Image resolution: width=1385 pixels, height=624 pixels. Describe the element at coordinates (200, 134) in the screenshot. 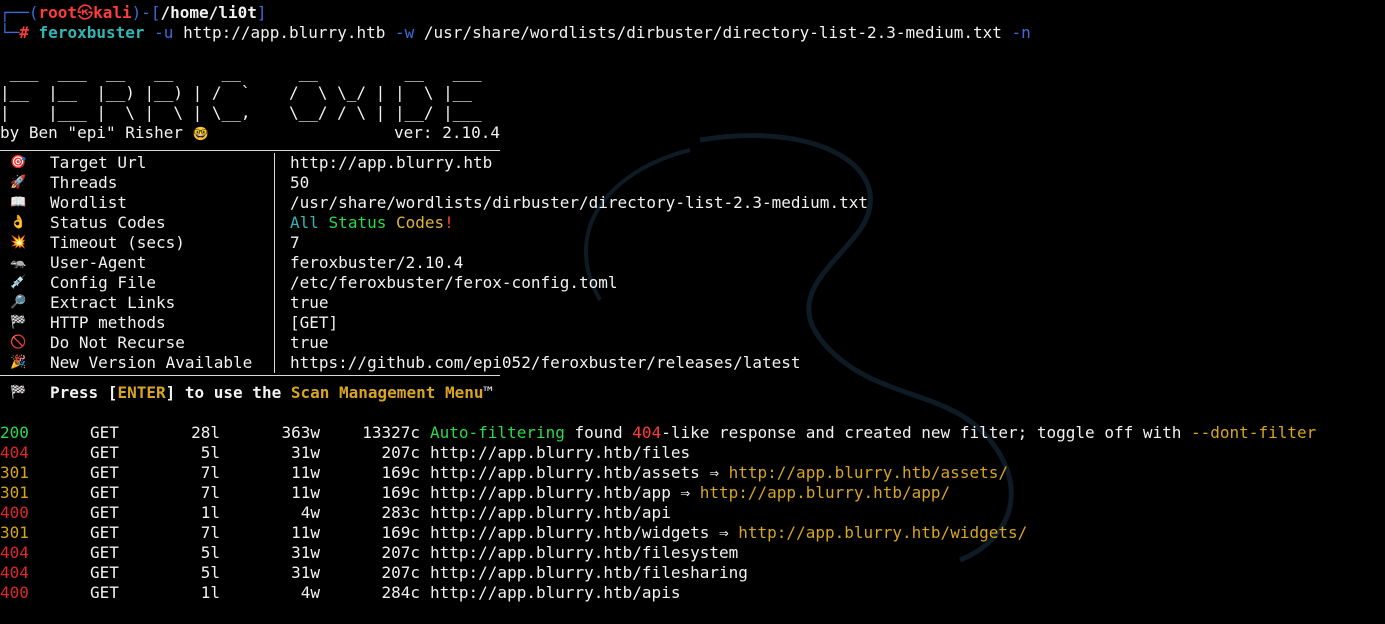

I see `nerd-face-icon: 🤓` at that location.